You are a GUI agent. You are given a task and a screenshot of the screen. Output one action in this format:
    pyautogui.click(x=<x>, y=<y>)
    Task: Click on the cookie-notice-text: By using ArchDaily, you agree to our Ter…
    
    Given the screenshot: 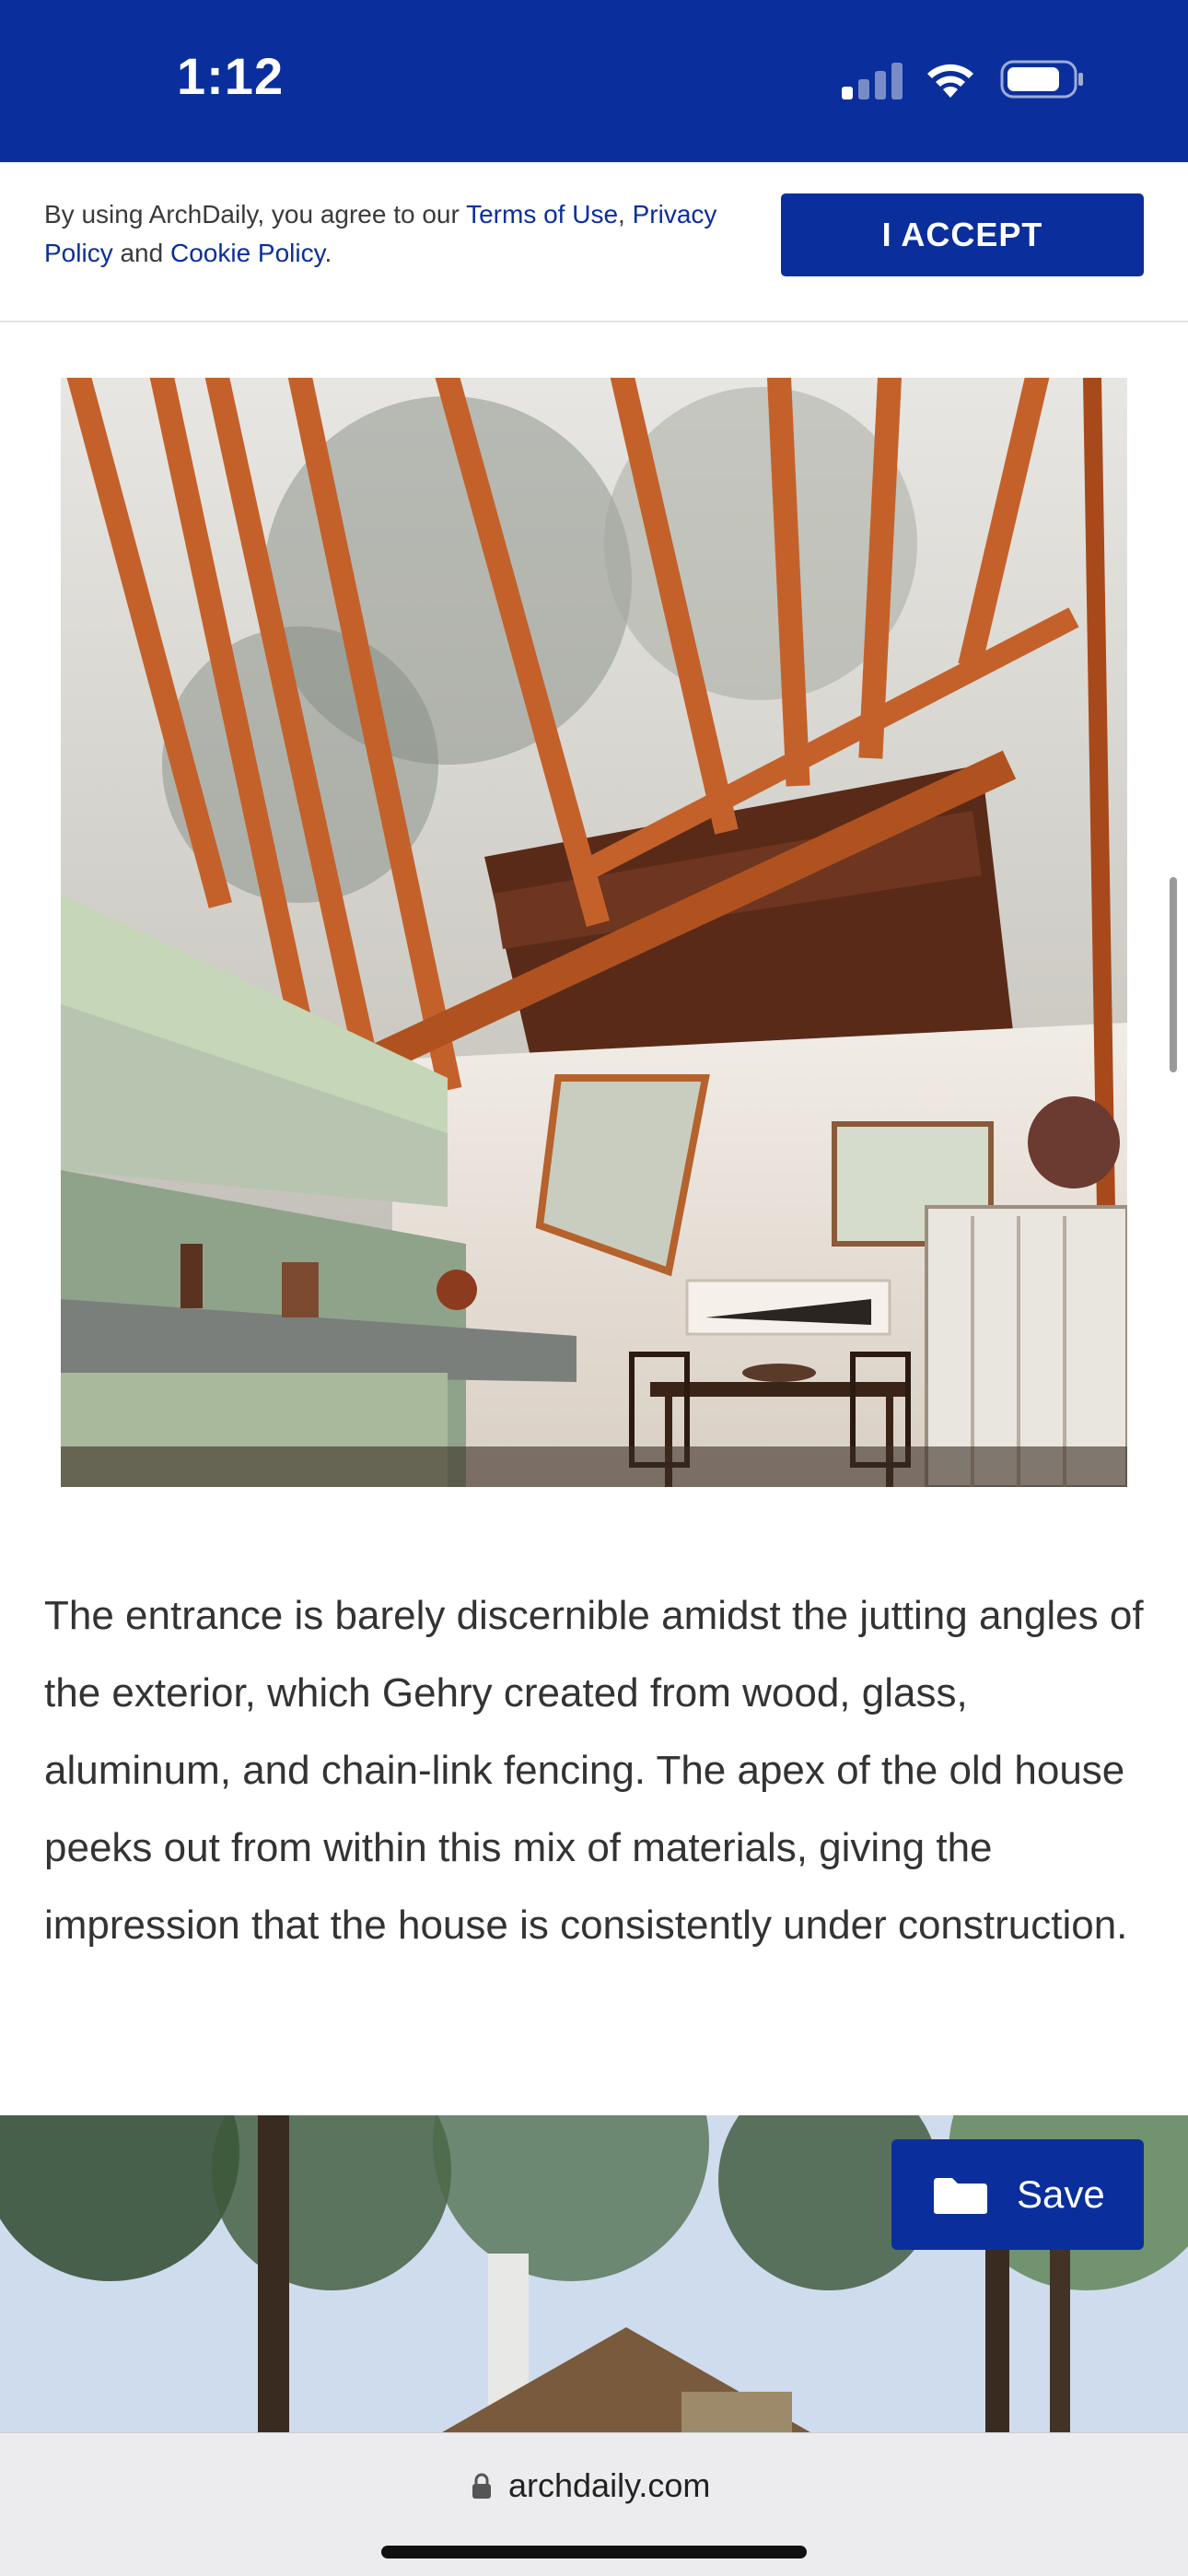 What is the action you would take?
    pyautogui.click(x=385, y=234)
    